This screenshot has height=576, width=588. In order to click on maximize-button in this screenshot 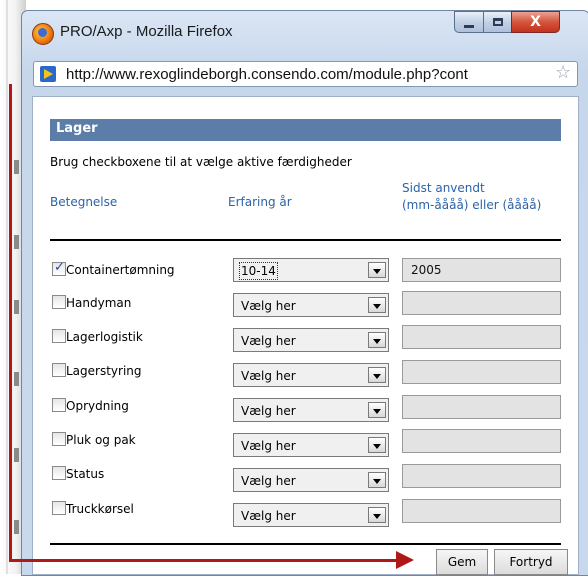, I will do `click(497, 22)`.